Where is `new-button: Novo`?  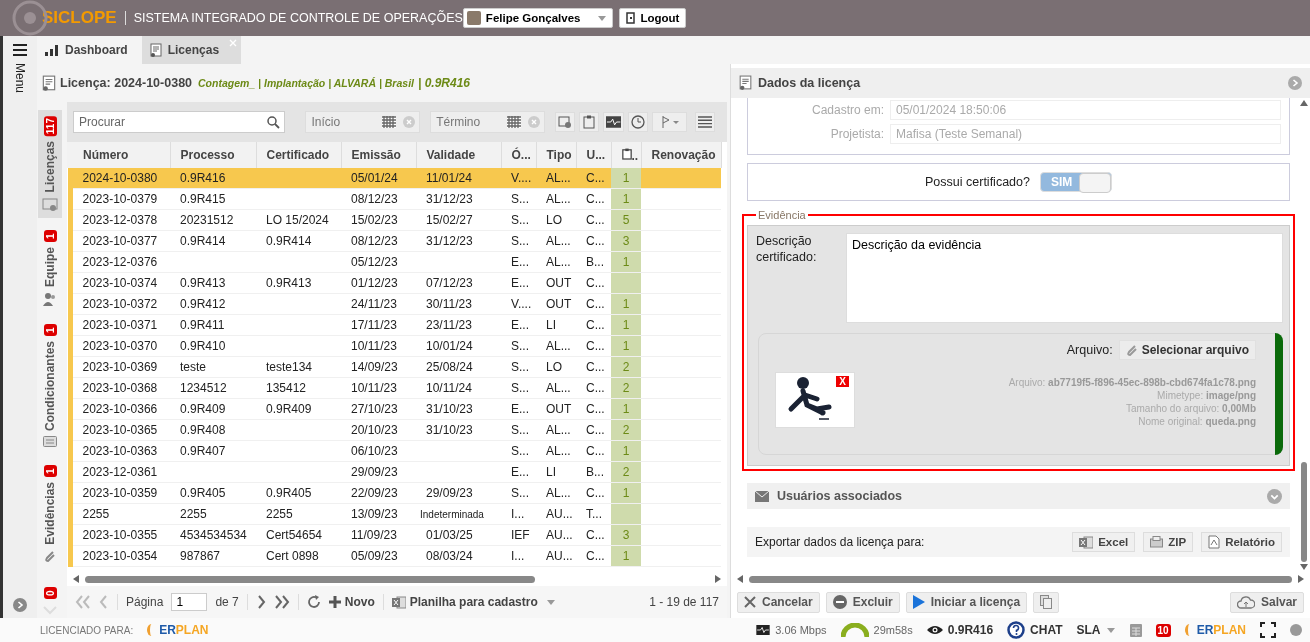 new-button: Novo is located at coordinates (351, 602).